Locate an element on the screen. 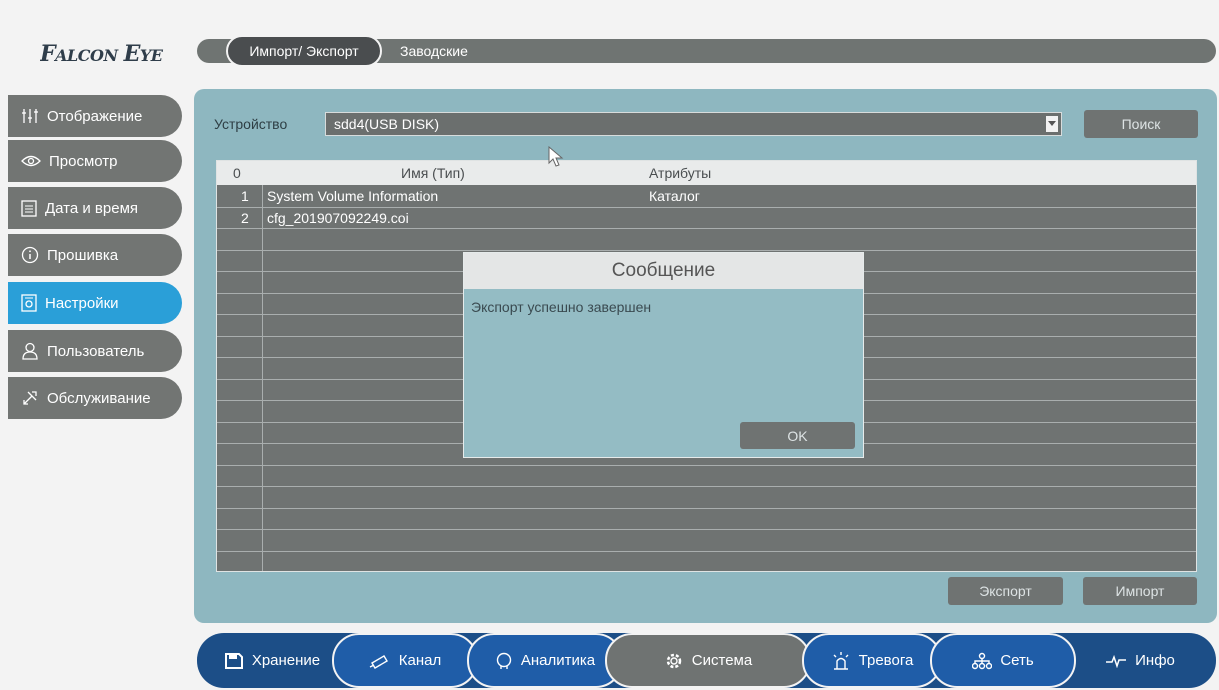 The image size is (1219, 690). eye-icon is located at coordinates (31, 161).